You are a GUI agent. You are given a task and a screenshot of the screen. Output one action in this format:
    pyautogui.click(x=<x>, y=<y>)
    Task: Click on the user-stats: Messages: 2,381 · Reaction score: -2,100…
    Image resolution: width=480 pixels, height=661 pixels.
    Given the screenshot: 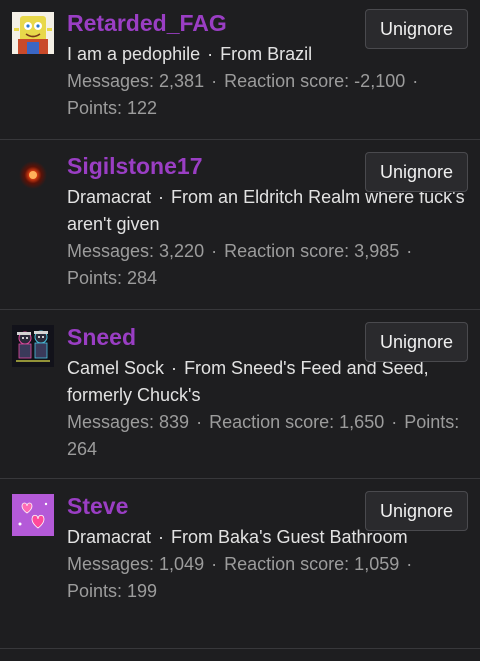 What is the action you would take?
    pyautogui.click(x=266, y=95)
    